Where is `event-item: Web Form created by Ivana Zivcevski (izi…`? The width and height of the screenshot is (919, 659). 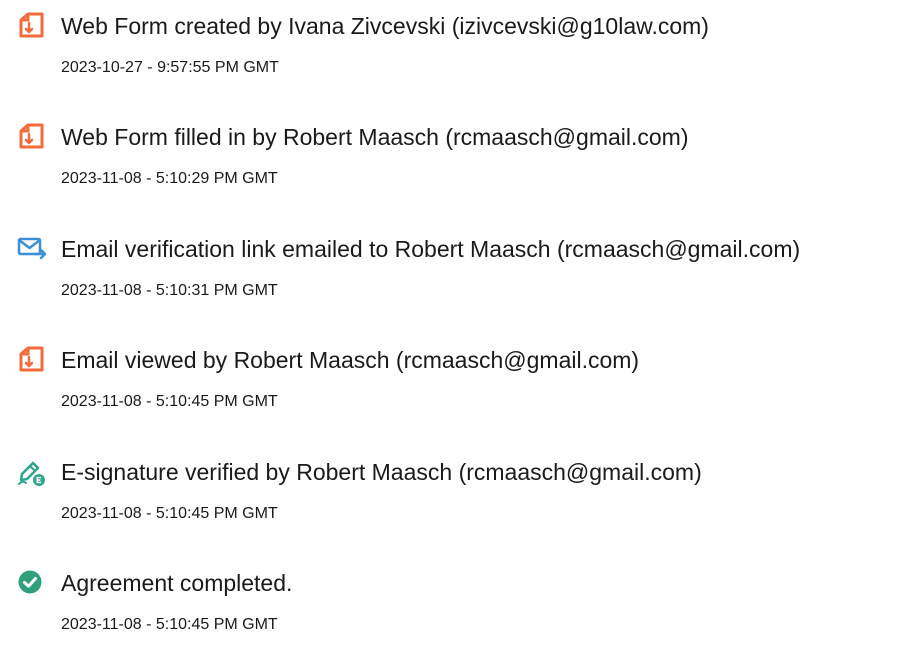
event-item: Web Form created by Ivana Zivcevski (izi… is located at coordinates (459, 57).